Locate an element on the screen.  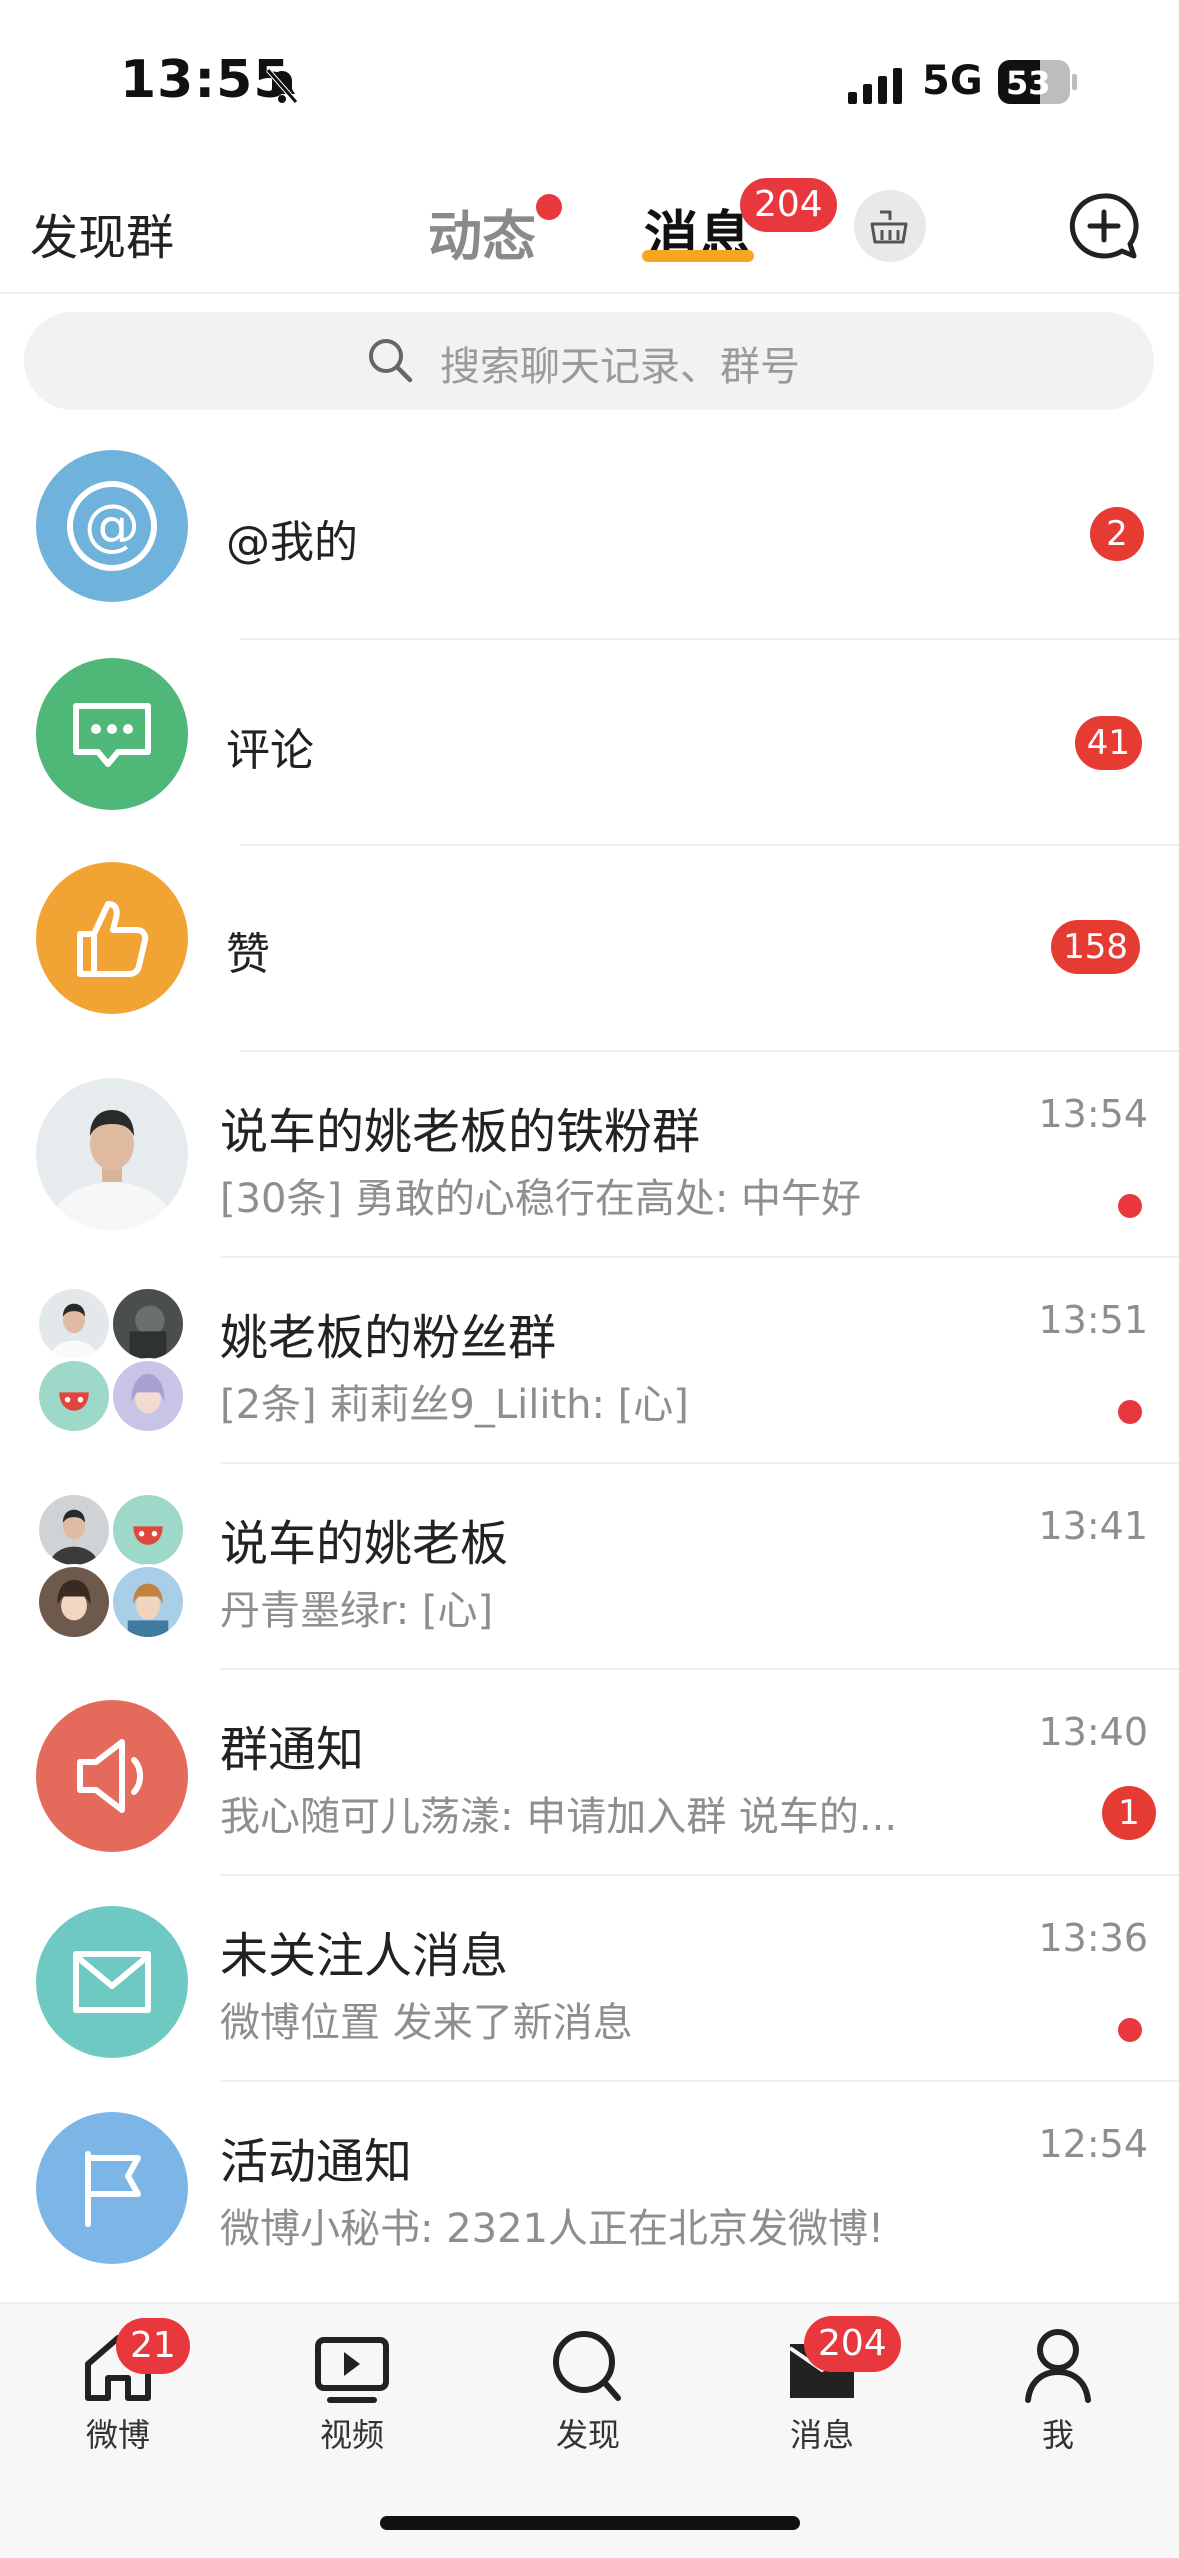
comments-avatar is located at coordinates (112, 734).